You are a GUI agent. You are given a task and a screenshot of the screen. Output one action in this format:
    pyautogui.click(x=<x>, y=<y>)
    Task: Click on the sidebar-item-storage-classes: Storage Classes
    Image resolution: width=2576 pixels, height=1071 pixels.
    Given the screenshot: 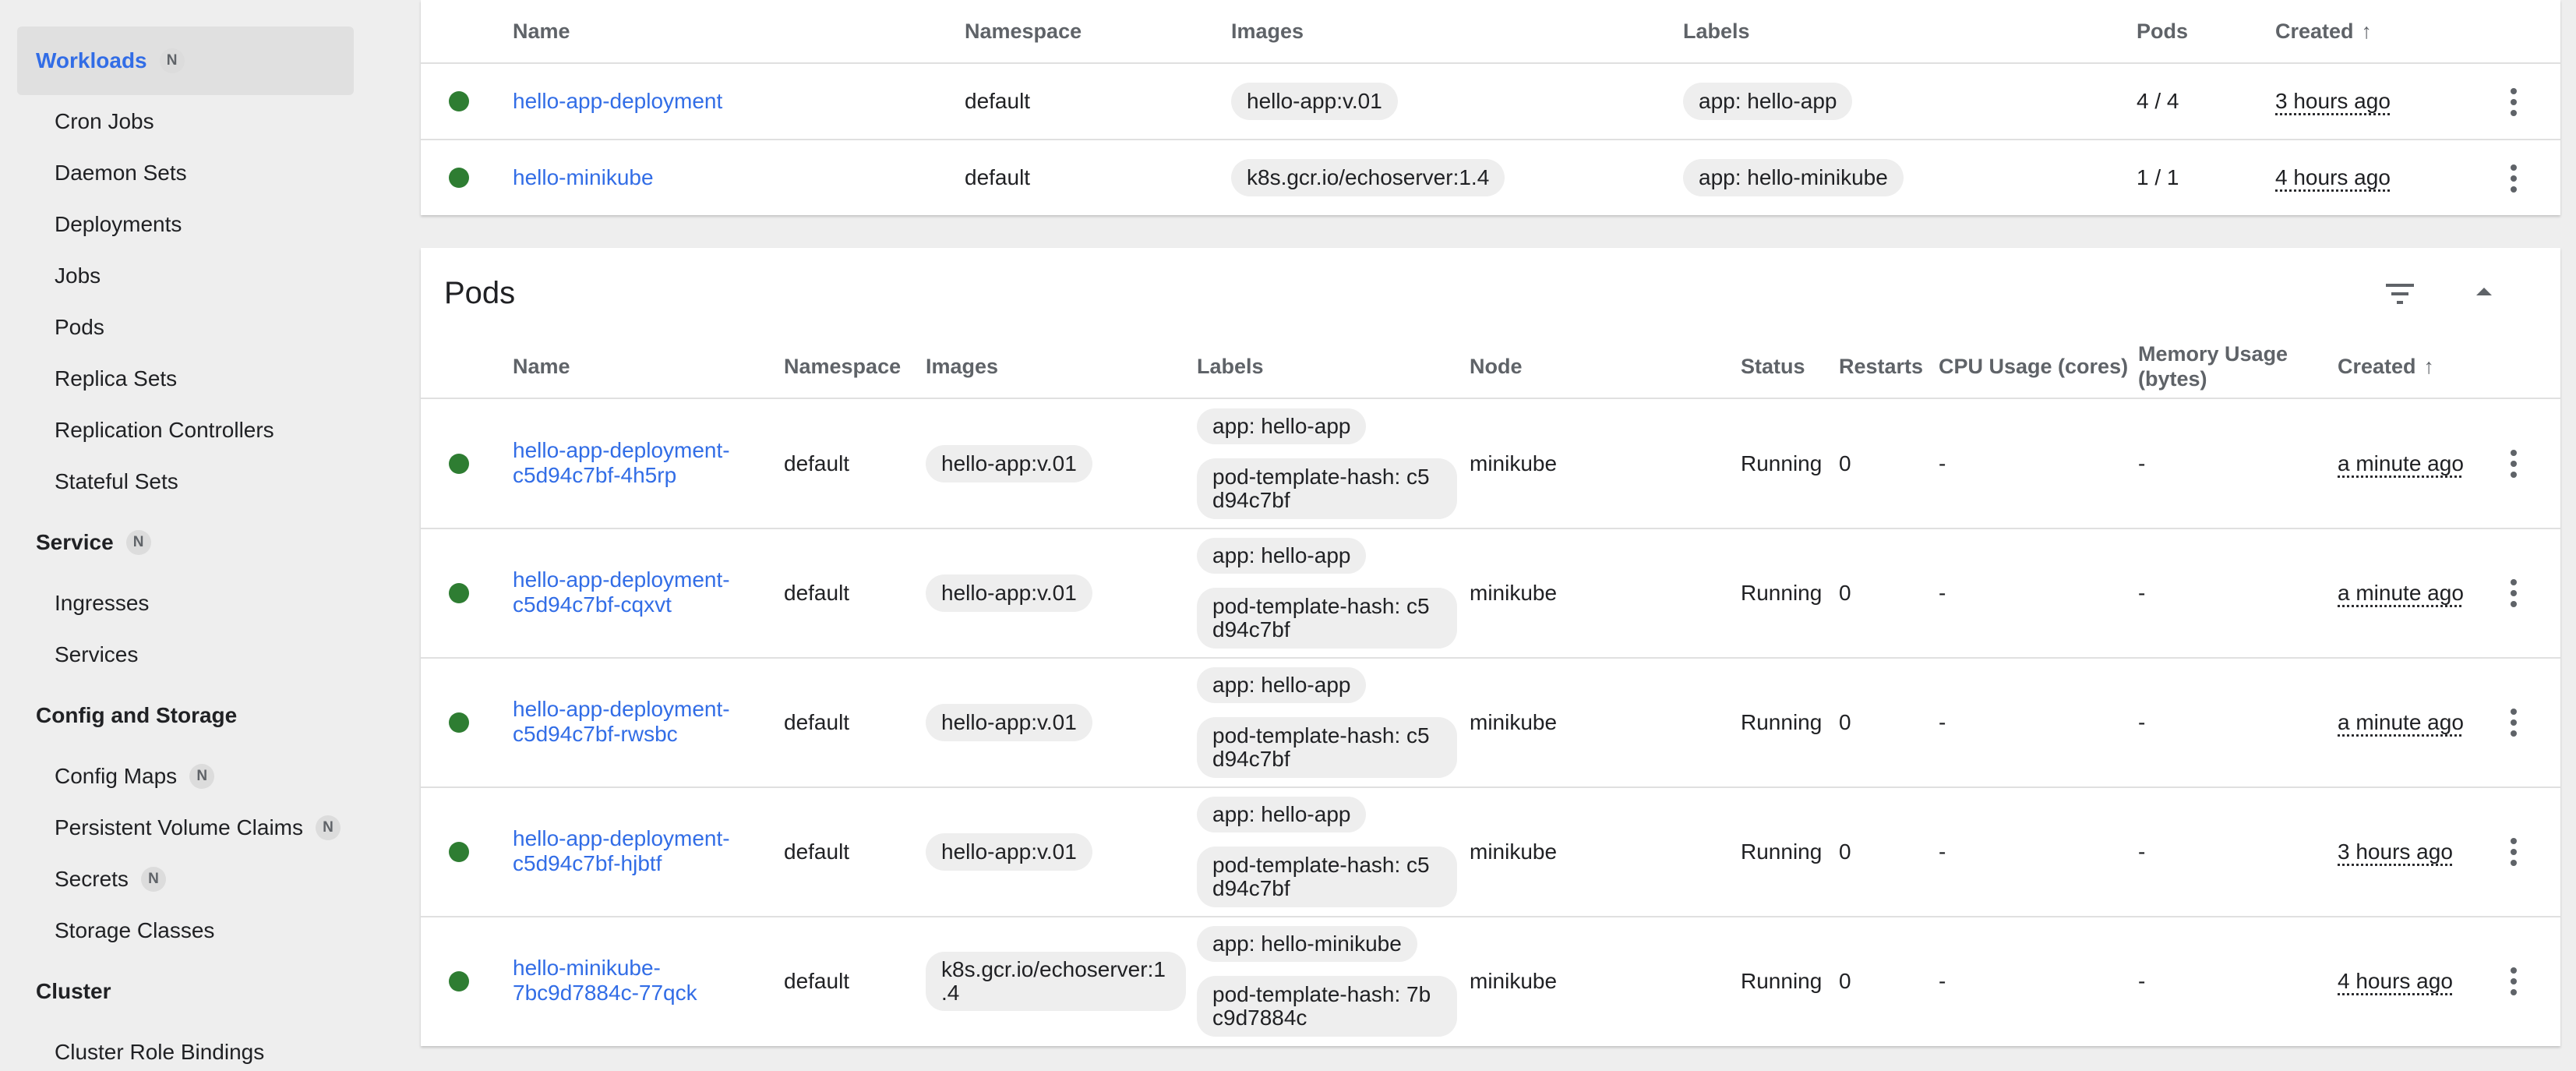 What is the action you would take?
    pyautogui.click(x=134, y=931)
    